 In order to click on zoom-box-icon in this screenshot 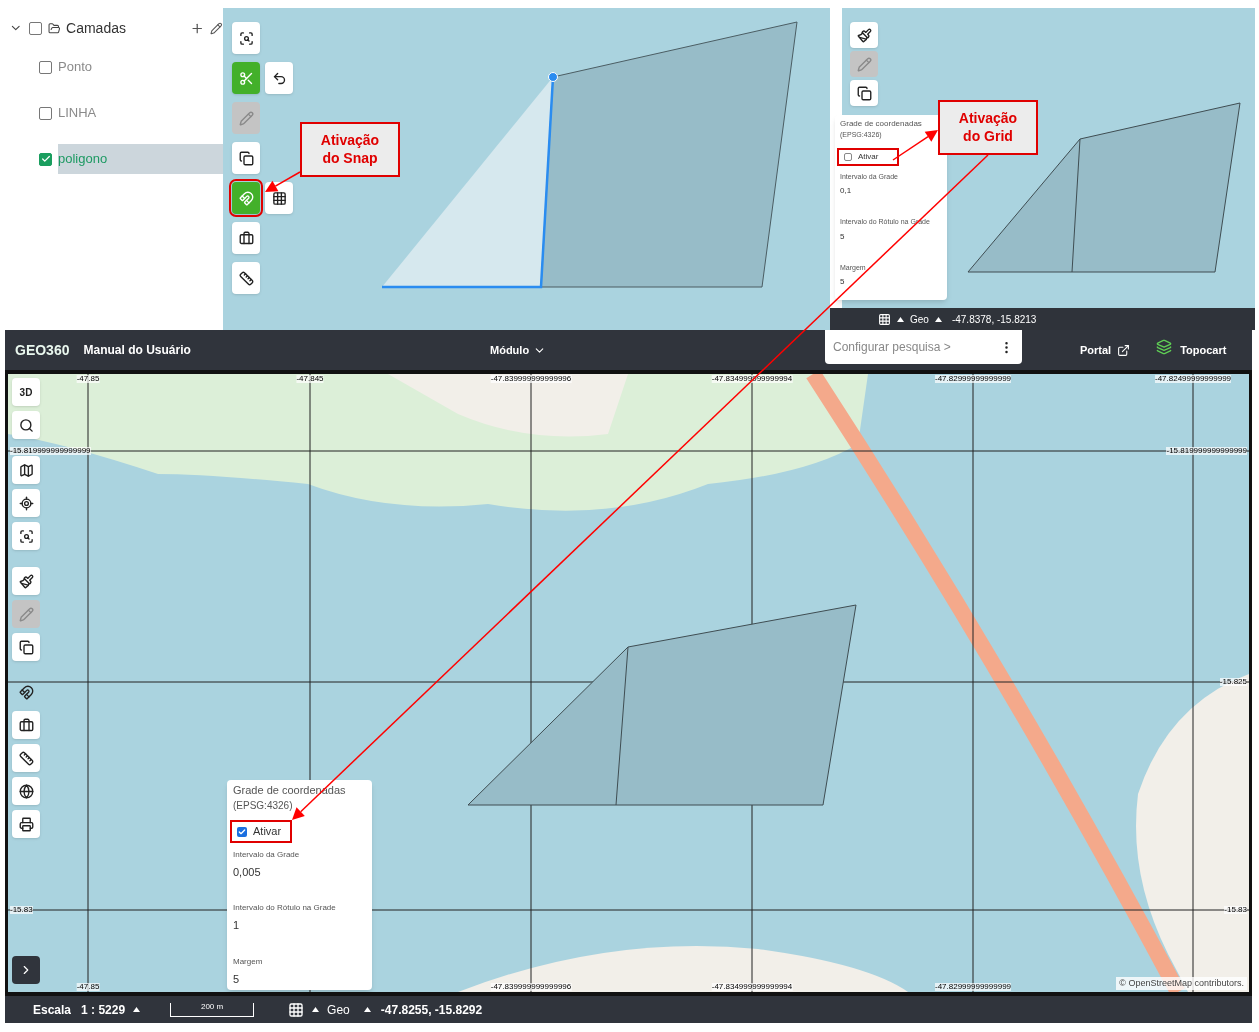, I will do `click(246, 38)`.